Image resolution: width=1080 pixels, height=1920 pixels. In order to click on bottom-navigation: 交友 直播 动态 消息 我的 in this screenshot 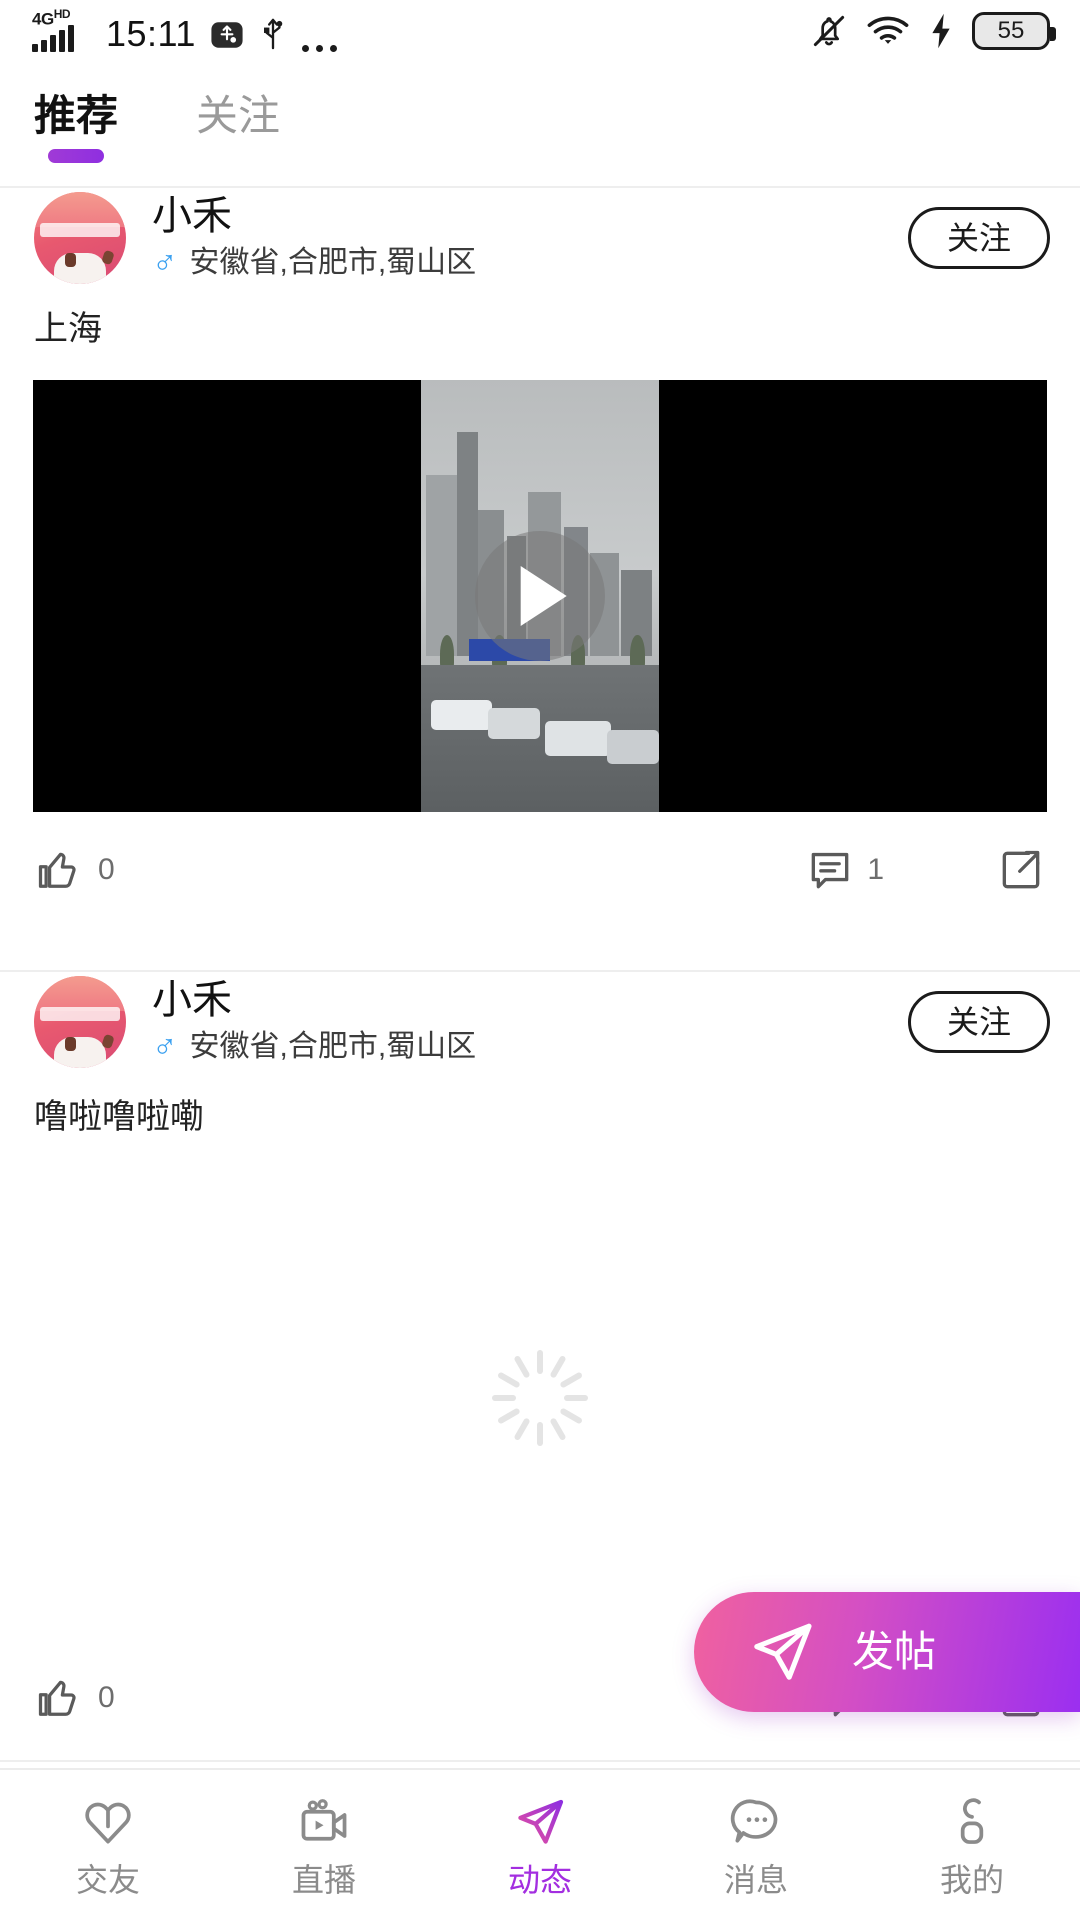, I will do `click(540, 1844)`.